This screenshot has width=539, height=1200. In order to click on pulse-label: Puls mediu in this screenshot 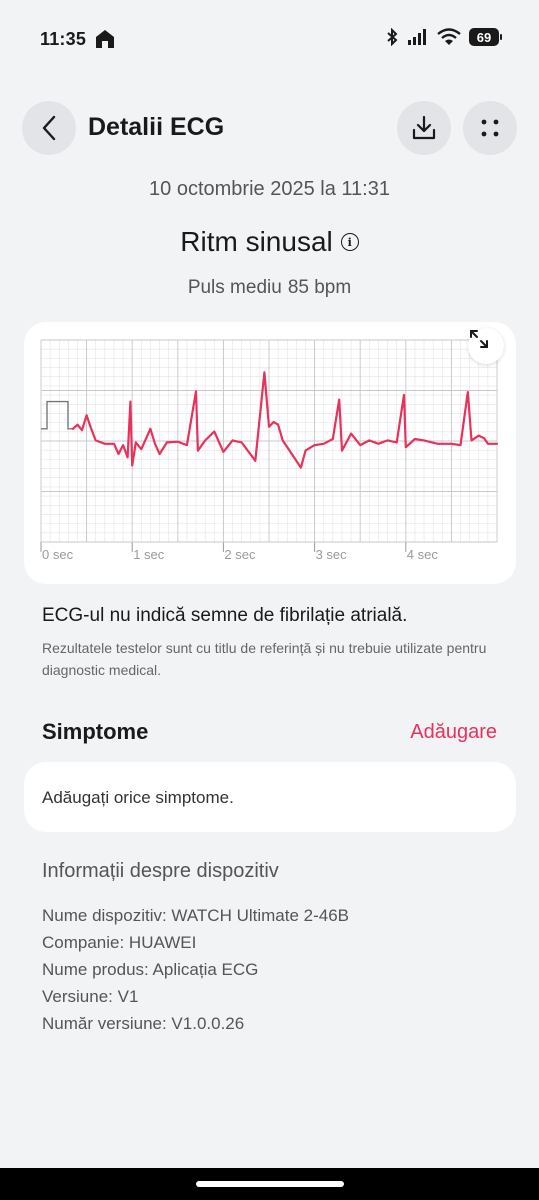, I will do `click(234, 287)`.